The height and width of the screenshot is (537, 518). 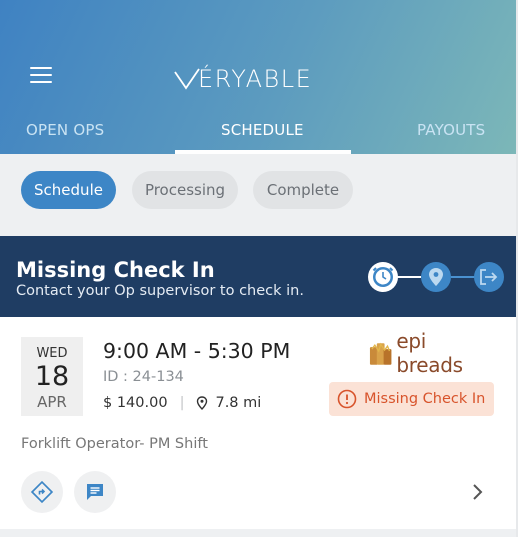 What do you see at coordinates (238, 403) in the screenshot?
I see `op-distance: 7.8 mi` at bounding box center [238, 403].